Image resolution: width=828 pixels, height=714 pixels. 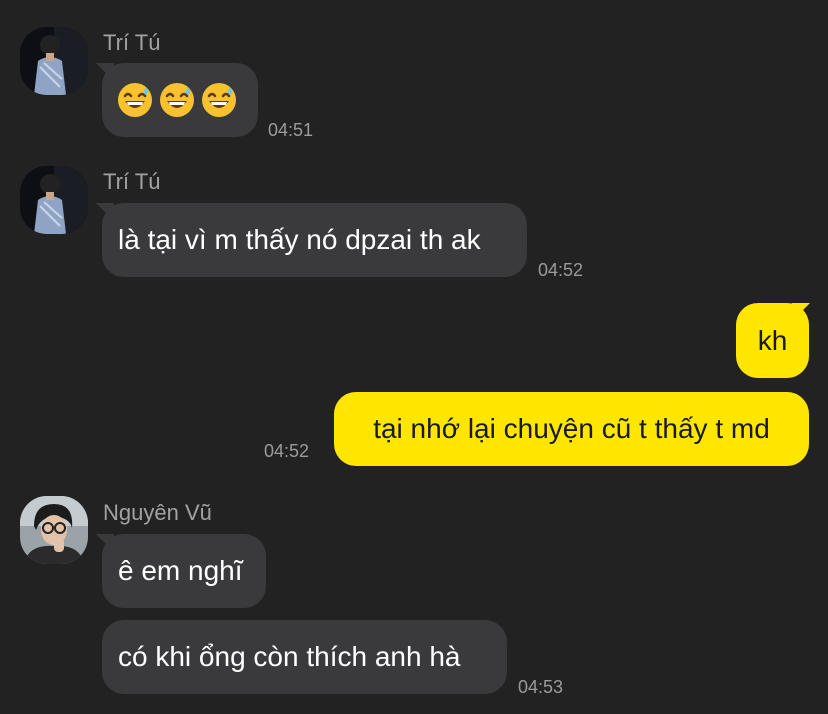 I want to click on message-bubble: có khi ổng còn thích anh hà, so click(x=304, y=657).